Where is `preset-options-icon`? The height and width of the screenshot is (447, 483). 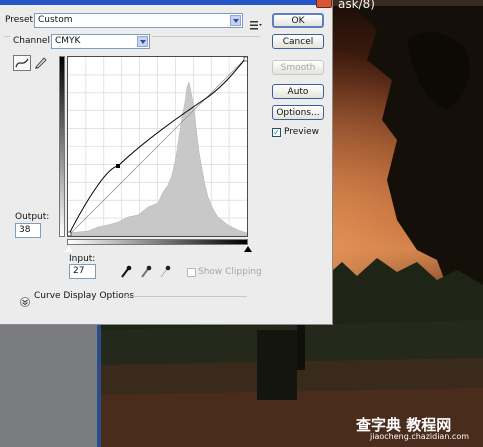
preset-options-icon is located at coordinates (256, 24).